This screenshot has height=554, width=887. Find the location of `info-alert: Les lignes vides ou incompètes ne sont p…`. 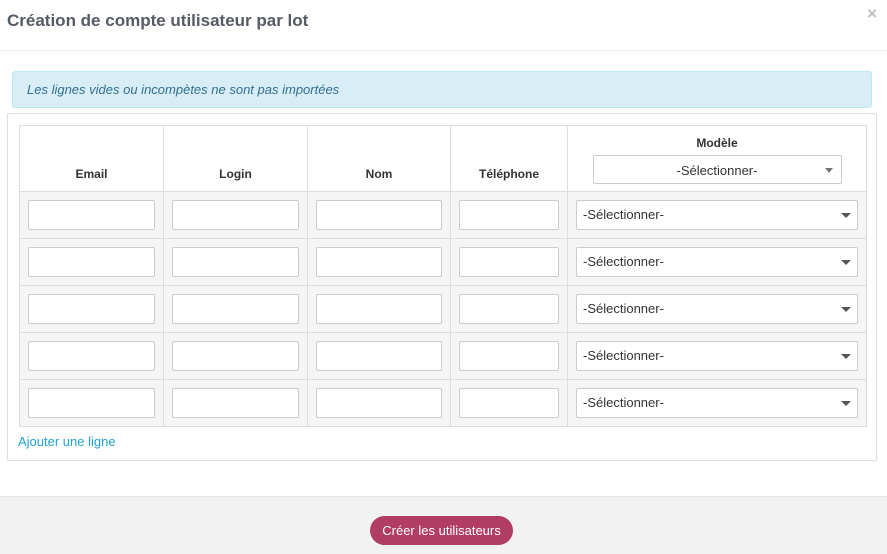

info-alert: Les lignes vides ou incompètes ne sont p… is located at coordinates (442, 89).